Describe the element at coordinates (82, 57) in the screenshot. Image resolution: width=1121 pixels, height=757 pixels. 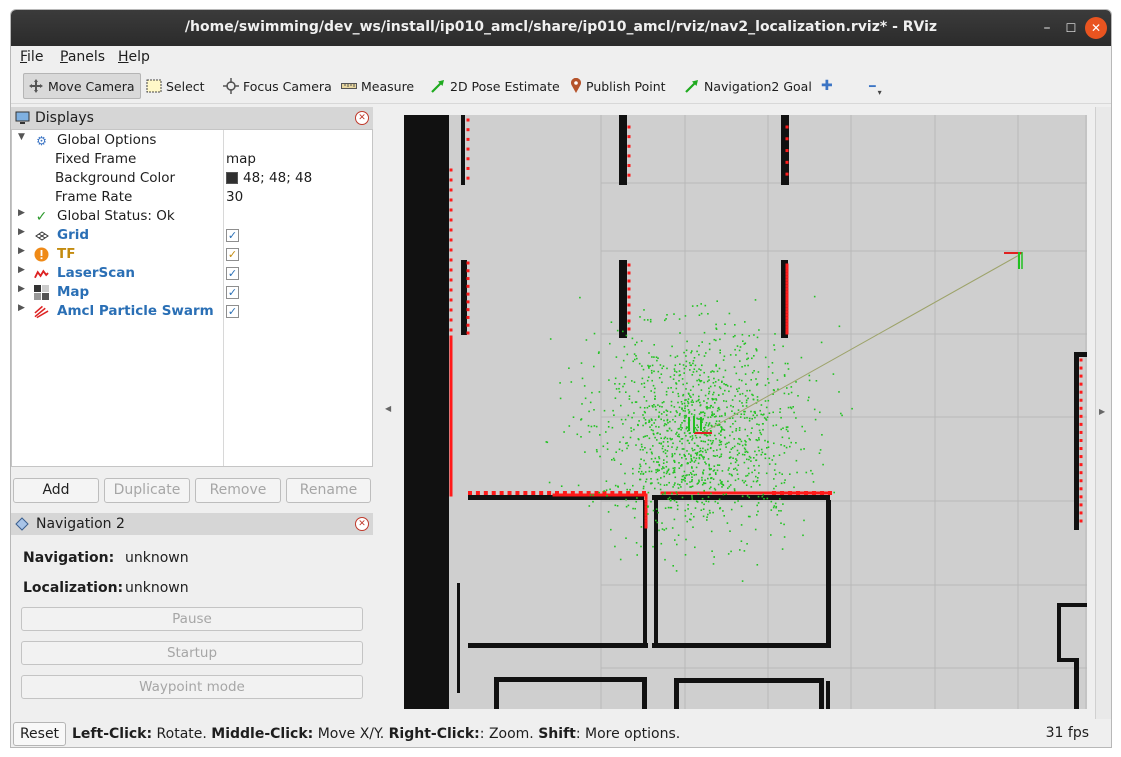
I see `menu-panels: Panels` at that location.